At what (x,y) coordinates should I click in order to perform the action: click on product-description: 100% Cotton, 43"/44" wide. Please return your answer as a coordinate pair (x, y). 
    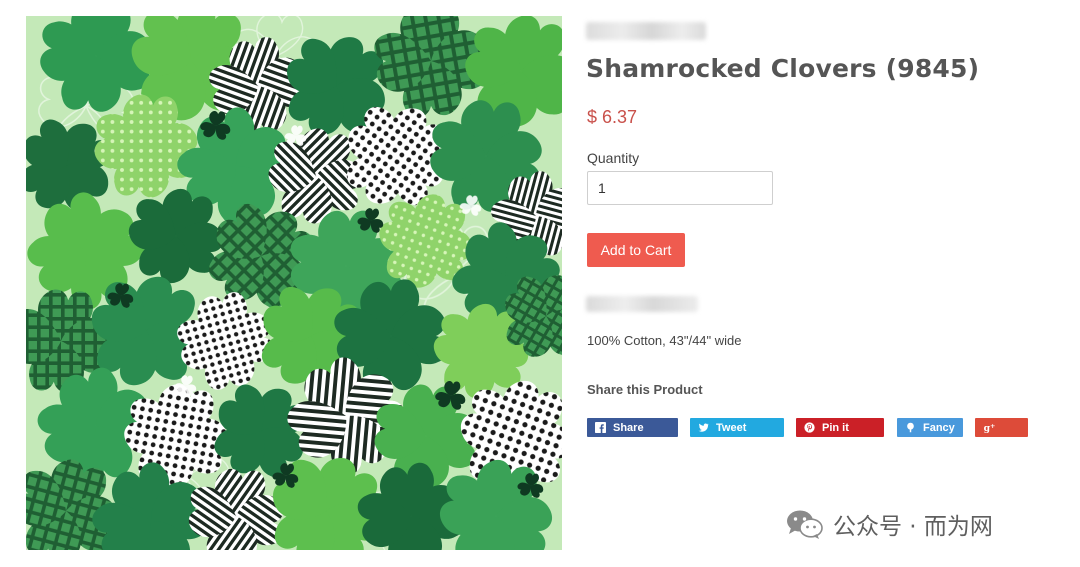
    Looking at the image, I should click on (664, 340).